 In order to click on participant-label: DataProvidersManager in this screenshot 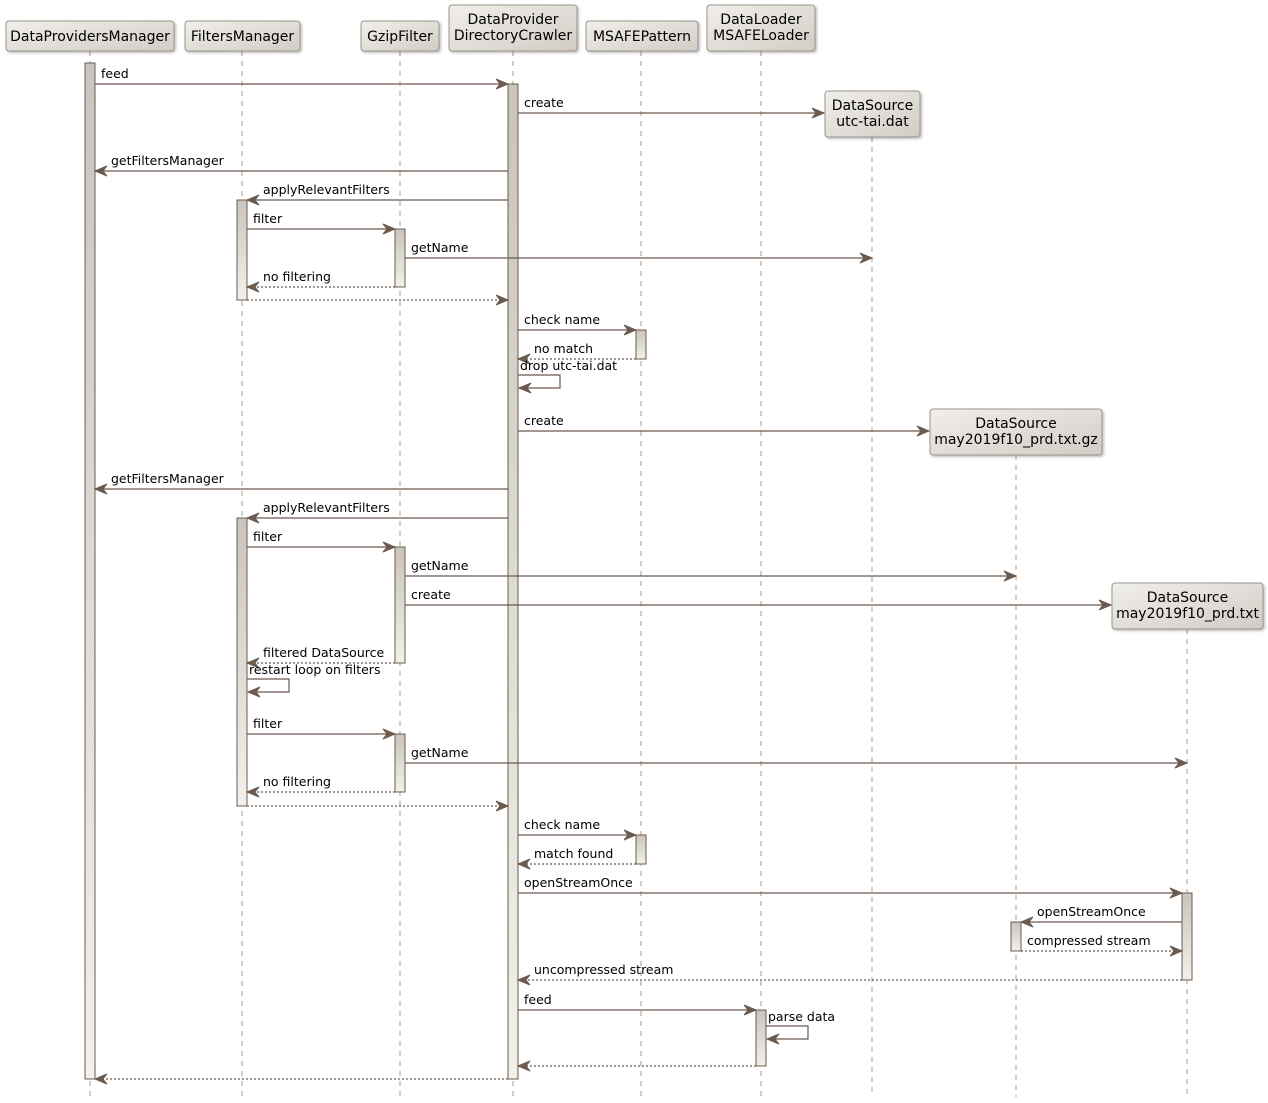, I will do `click(90, 37)`.